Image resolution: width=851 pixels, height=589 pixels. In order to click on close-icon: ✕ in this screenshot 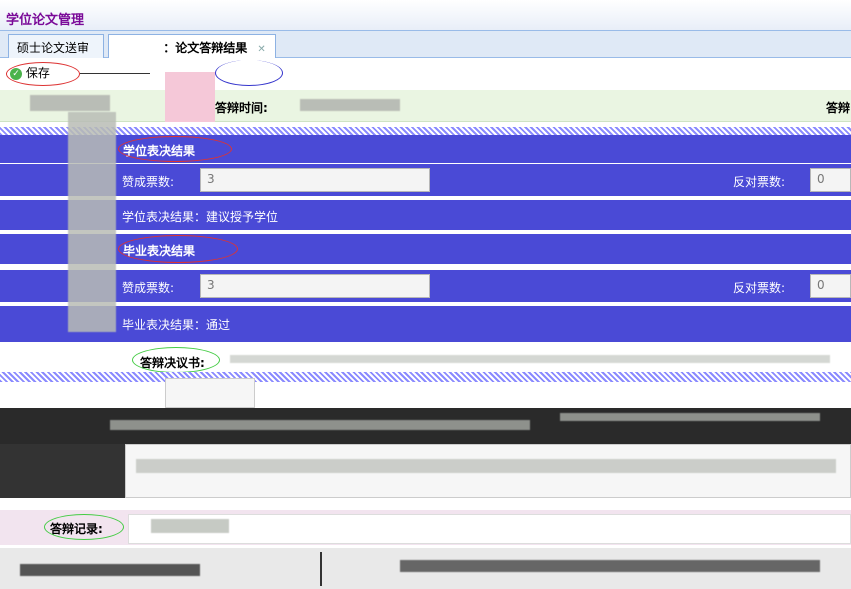, I will do `click(261, 49)`.